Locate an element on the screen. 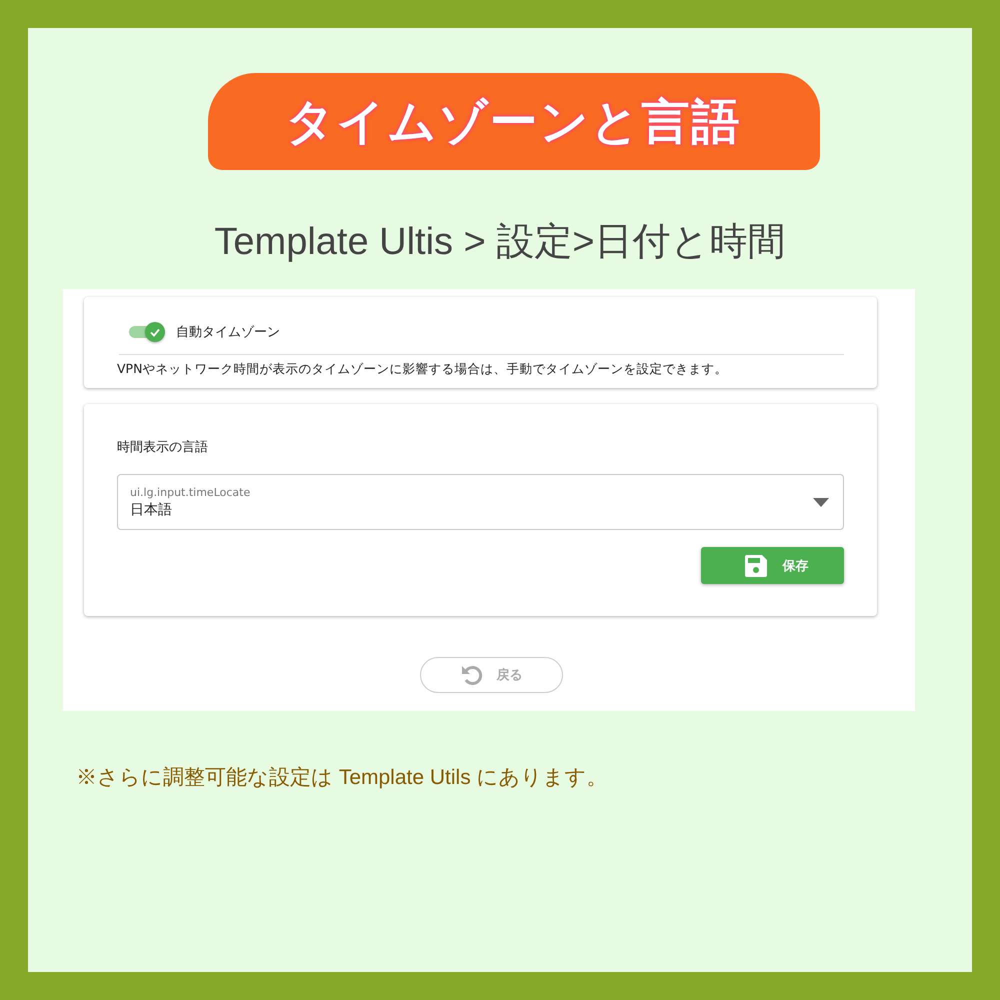 The image size is (1000, 1000). toggle-label: 自動タイムゾーン is located at coordinates (228, 332).